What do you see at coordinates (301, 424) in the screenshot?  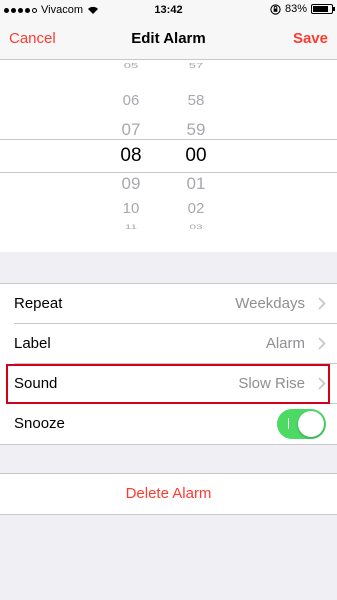 I see `snooze-toggle` at bounding box center [301, 424].